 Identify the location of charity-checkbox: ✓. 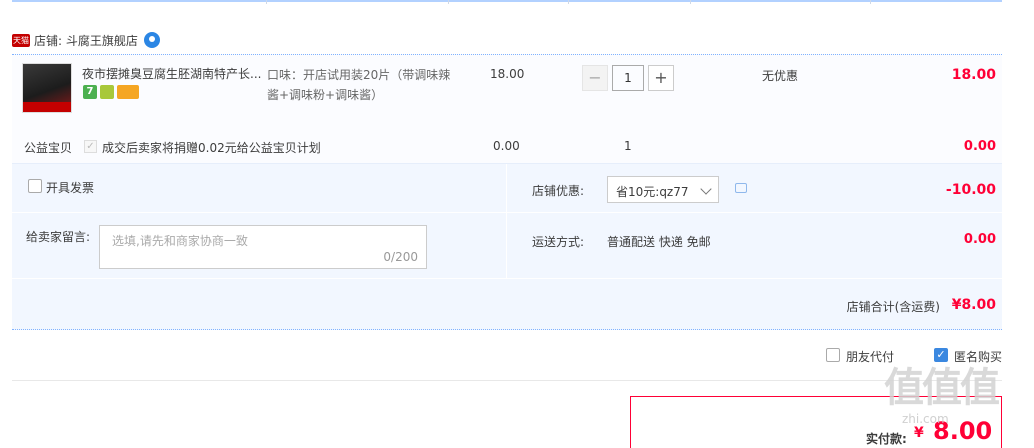
(90, 146).